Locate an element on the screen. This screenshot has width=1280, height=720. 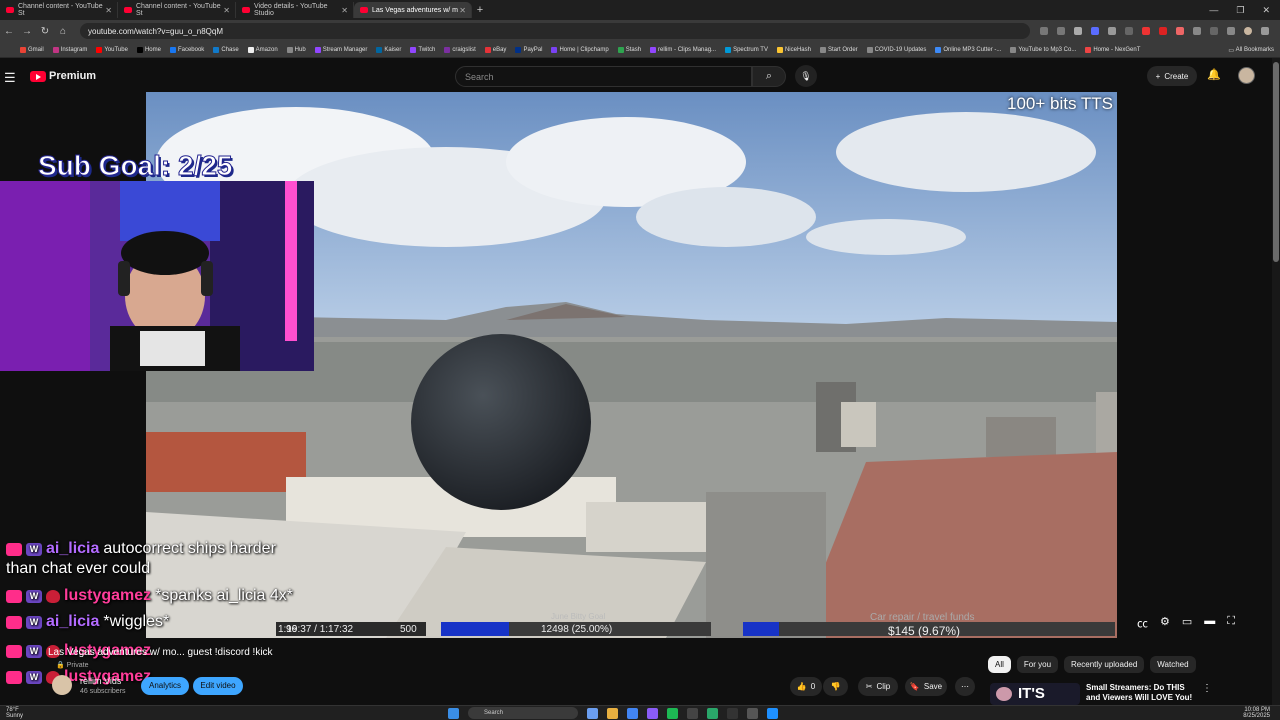
bookmark: Start Order is located at coordinates (838, 49).